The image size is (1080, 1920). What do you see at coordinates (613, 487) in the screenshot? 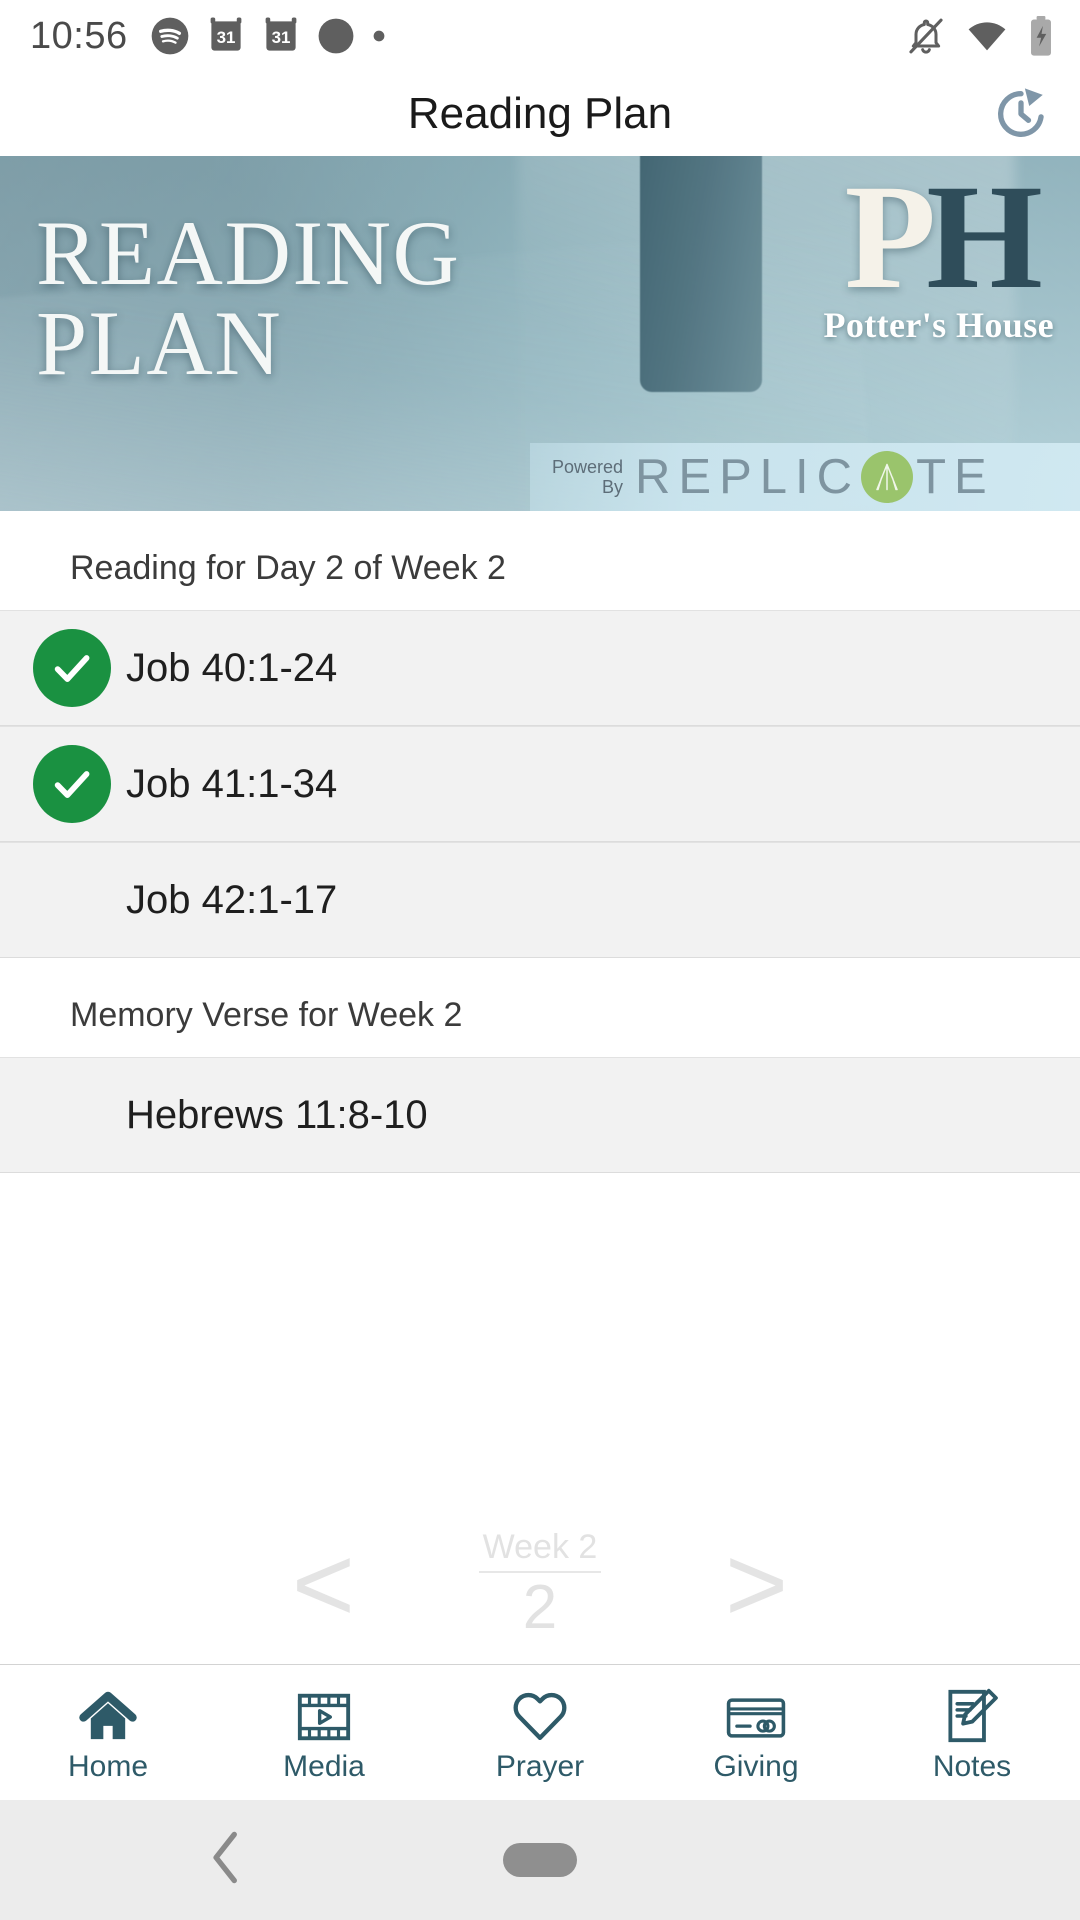
I see `powered-by-line2: By` at bounding box center [613, 487].